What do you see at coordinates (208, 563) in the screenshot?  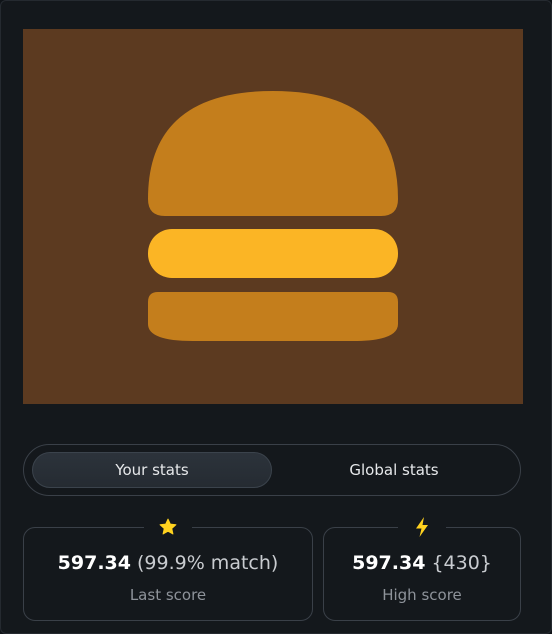 I see `last-score-match: (99.9% match)` at bounding box center [208, 563].